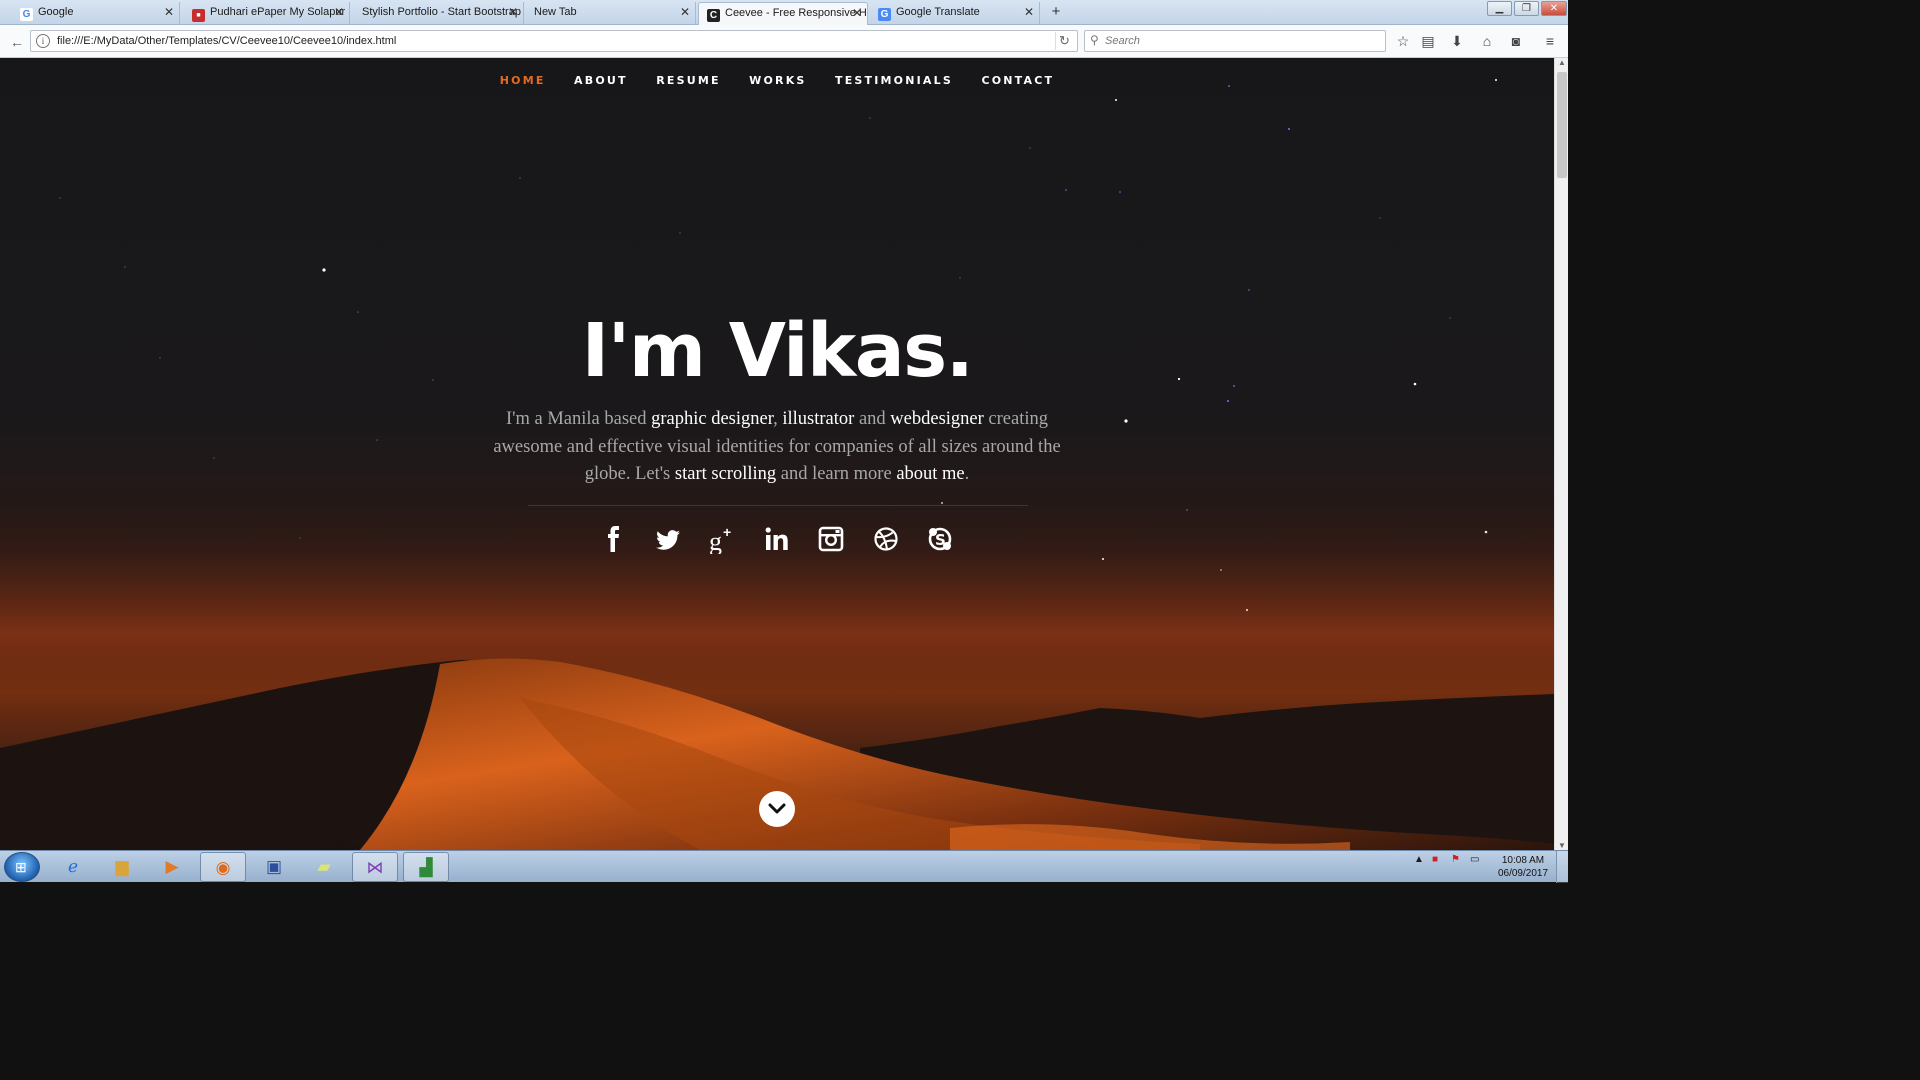 This screenshot has height=1080, width=1920. Describe the element at coordinates (1419, 859) in the screenshot. I see `show-hidden-icons-icon: ▲` at that location.